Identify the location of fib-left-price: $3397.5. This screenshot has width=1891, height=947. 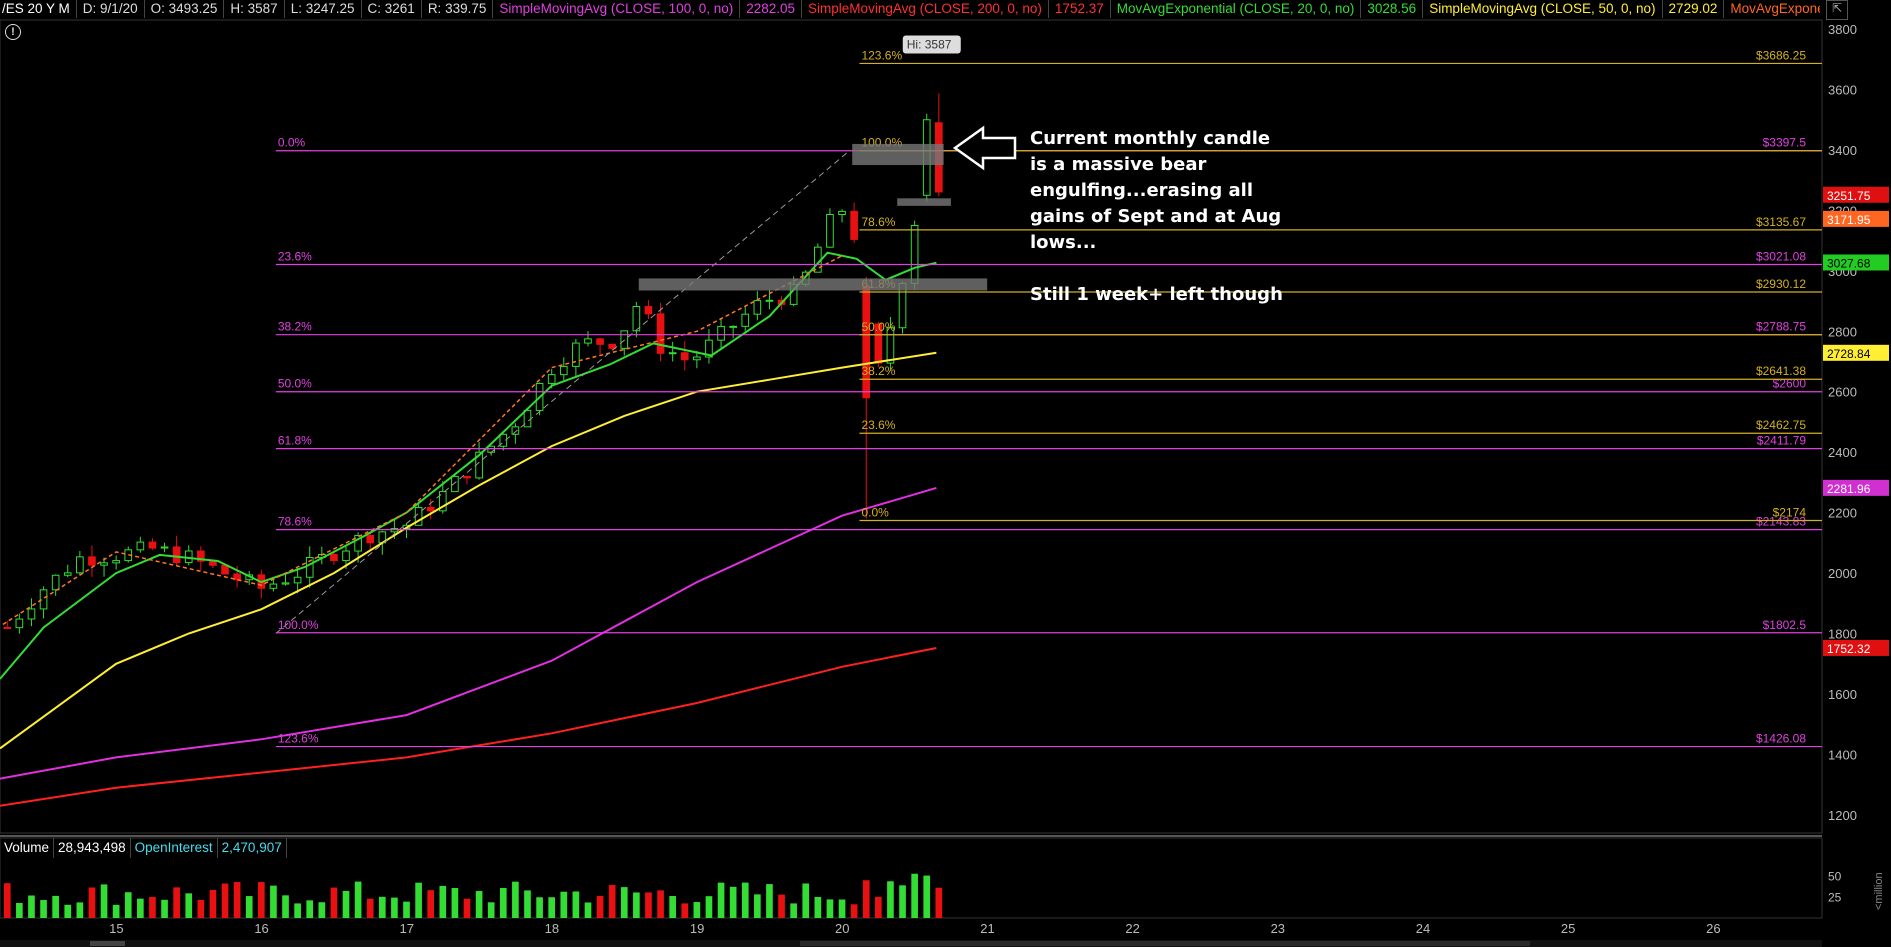
(1785, 143).